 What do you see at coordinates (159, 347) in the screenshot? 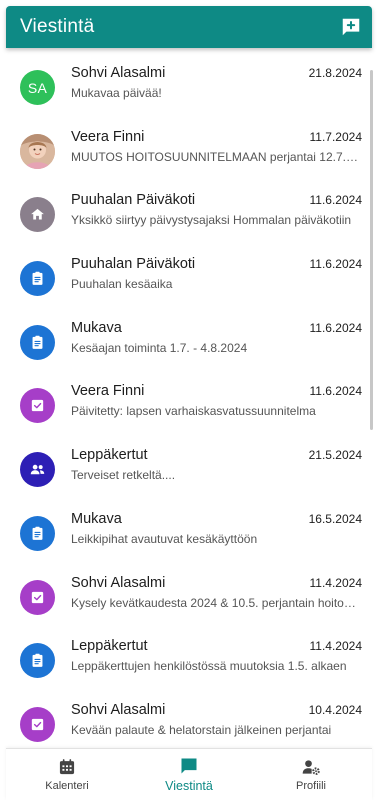
I see `message-snippet: Kesäajan toiminta 1.7. - 4.8.2024` at bounding box center [159, 347].